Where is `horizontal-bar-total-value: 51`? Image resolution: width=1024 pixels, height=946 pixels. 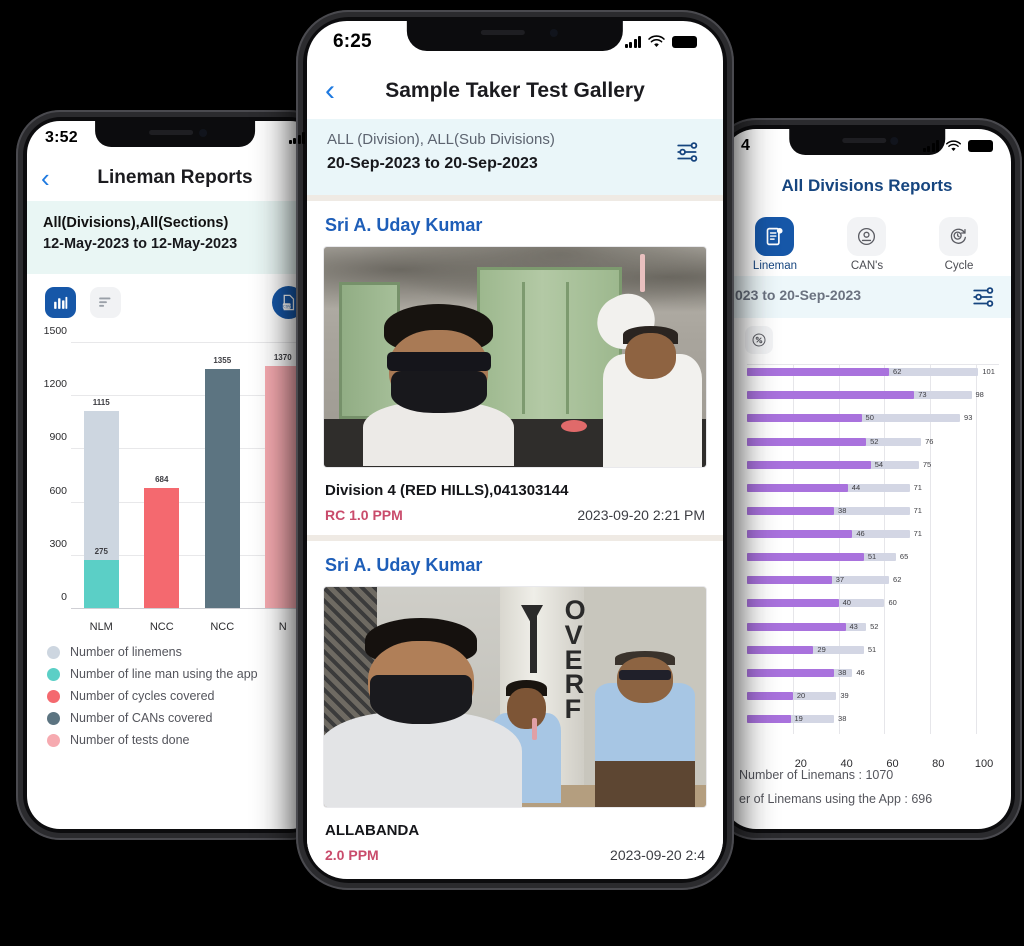
horizontal-bar-total-value: 51 is located at coordinates (872, 649).